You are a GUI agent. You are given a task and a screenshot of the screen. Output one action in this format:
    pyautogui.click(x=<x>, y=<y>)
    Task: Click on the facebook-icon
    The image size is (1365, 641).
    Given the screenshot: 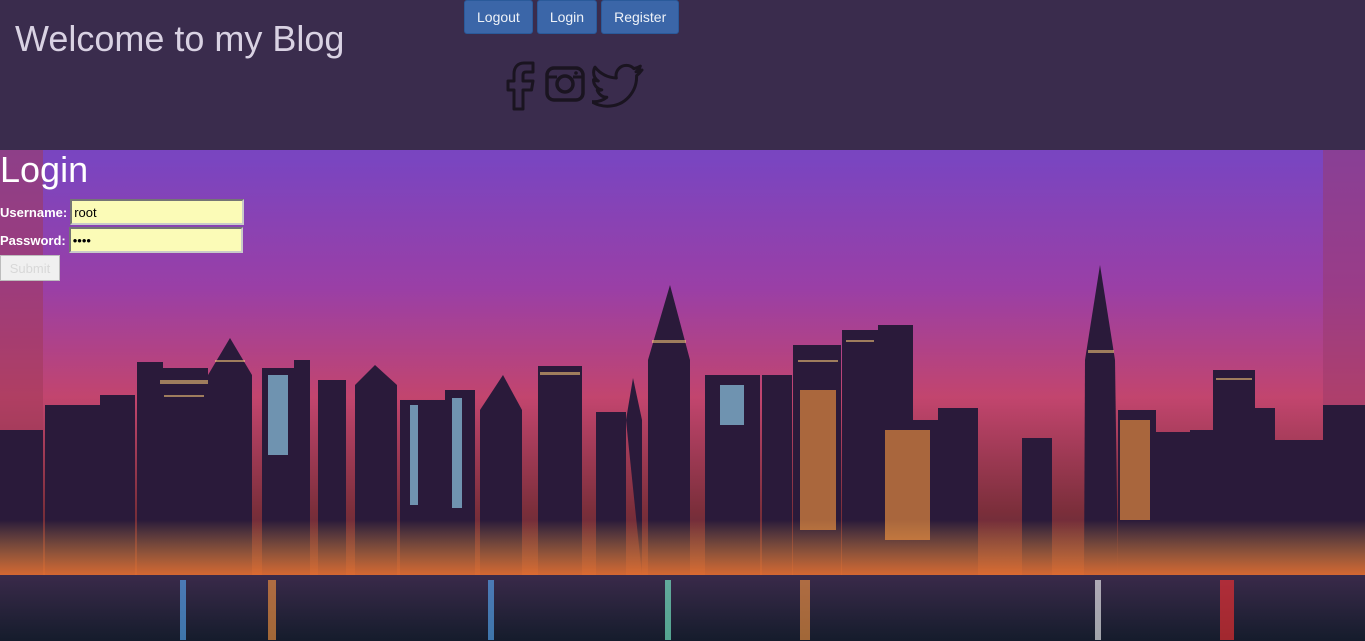 What is the action you would take?
    pyautogui.click(x=520, y=88)
    